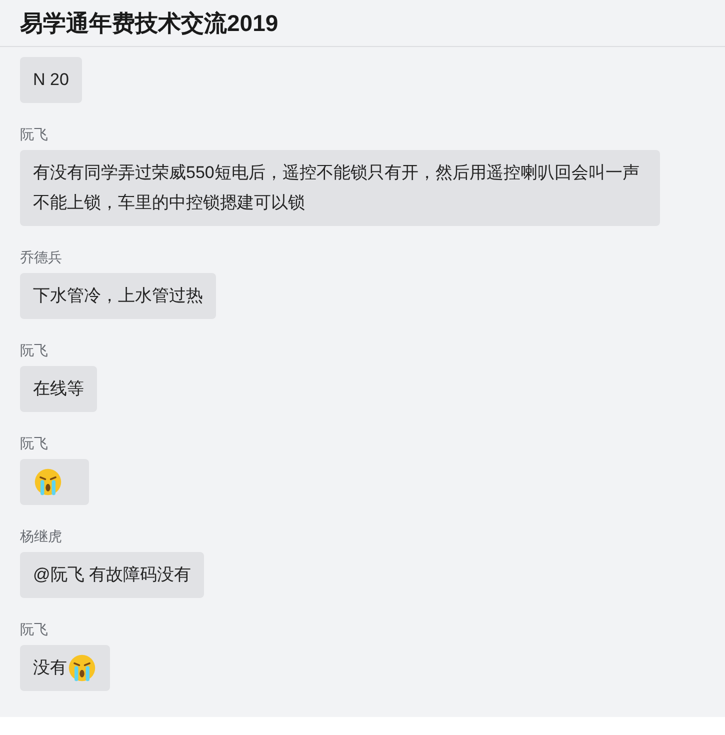  I want to click on chat-title: 易学通年费技术交流2019, so click(149, 23).